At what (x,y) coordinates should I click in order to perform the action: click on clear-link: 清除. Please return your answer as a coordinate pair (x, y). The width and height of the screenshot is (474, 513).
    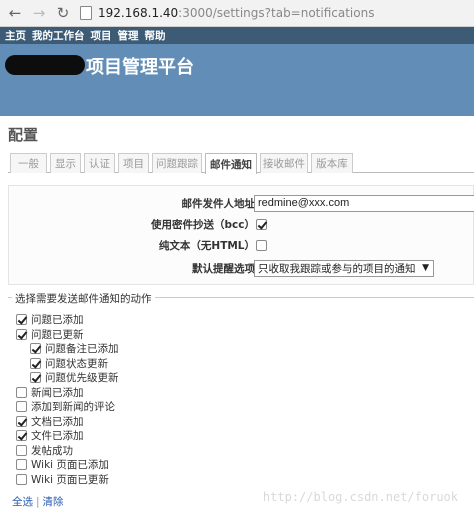
    Looking at the image, I should click on (53, 502).